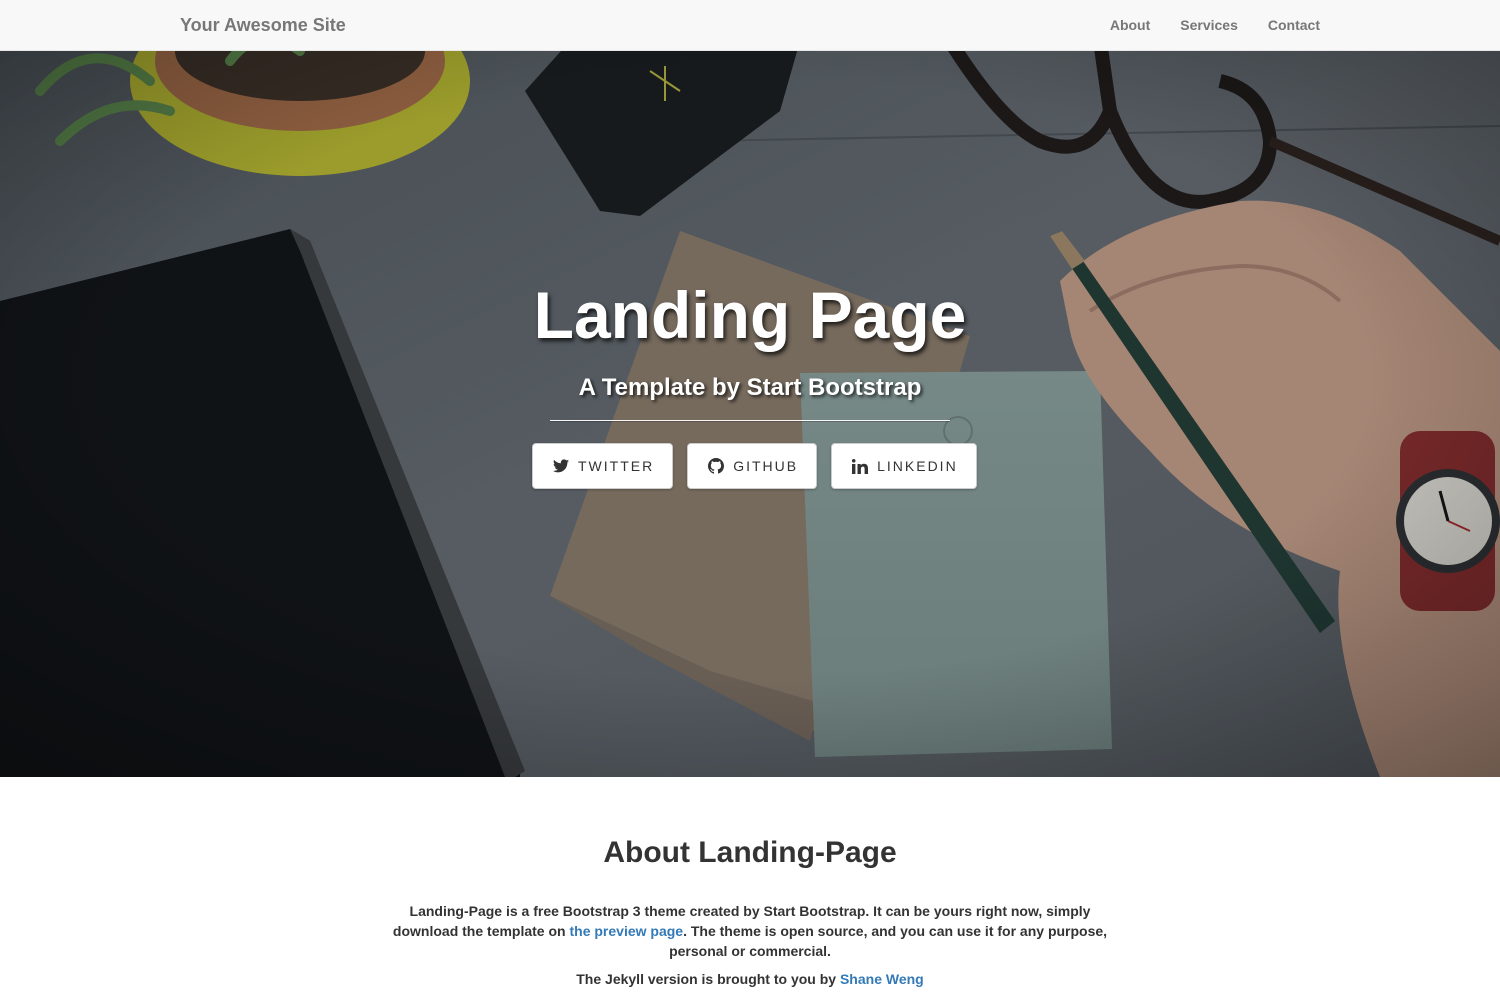 The width and height of the screenshot is (1500, 1000). What do you see at coordinates (750, 421) in the screenshot?
I see `hero-divider` at bounding box center [750, 421].